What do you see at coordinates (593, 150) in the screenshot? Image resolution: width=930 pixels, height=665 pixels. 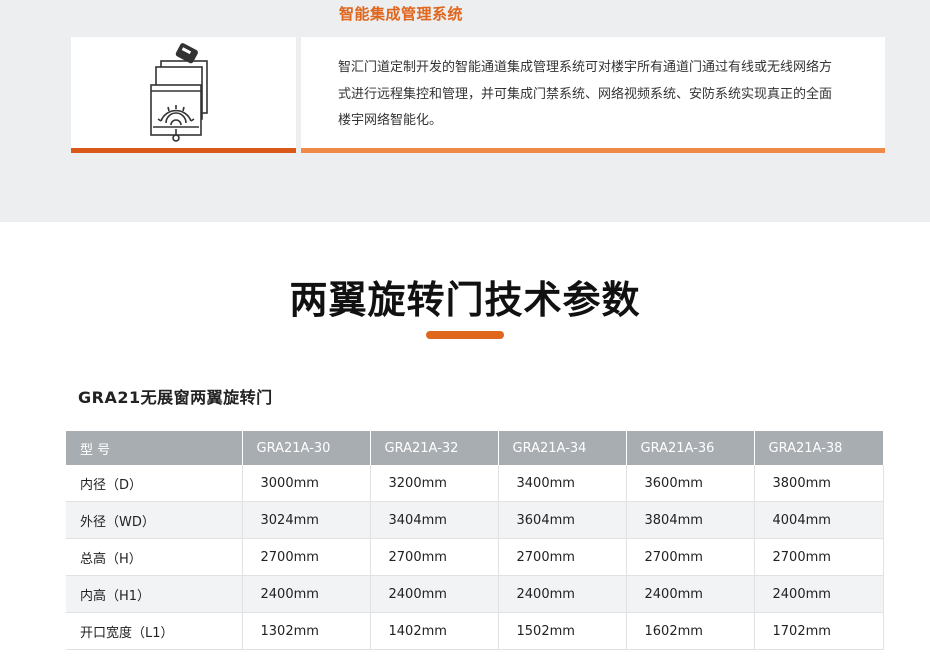 I see `description-card-accent-bar` at bounding box center [593, 150].